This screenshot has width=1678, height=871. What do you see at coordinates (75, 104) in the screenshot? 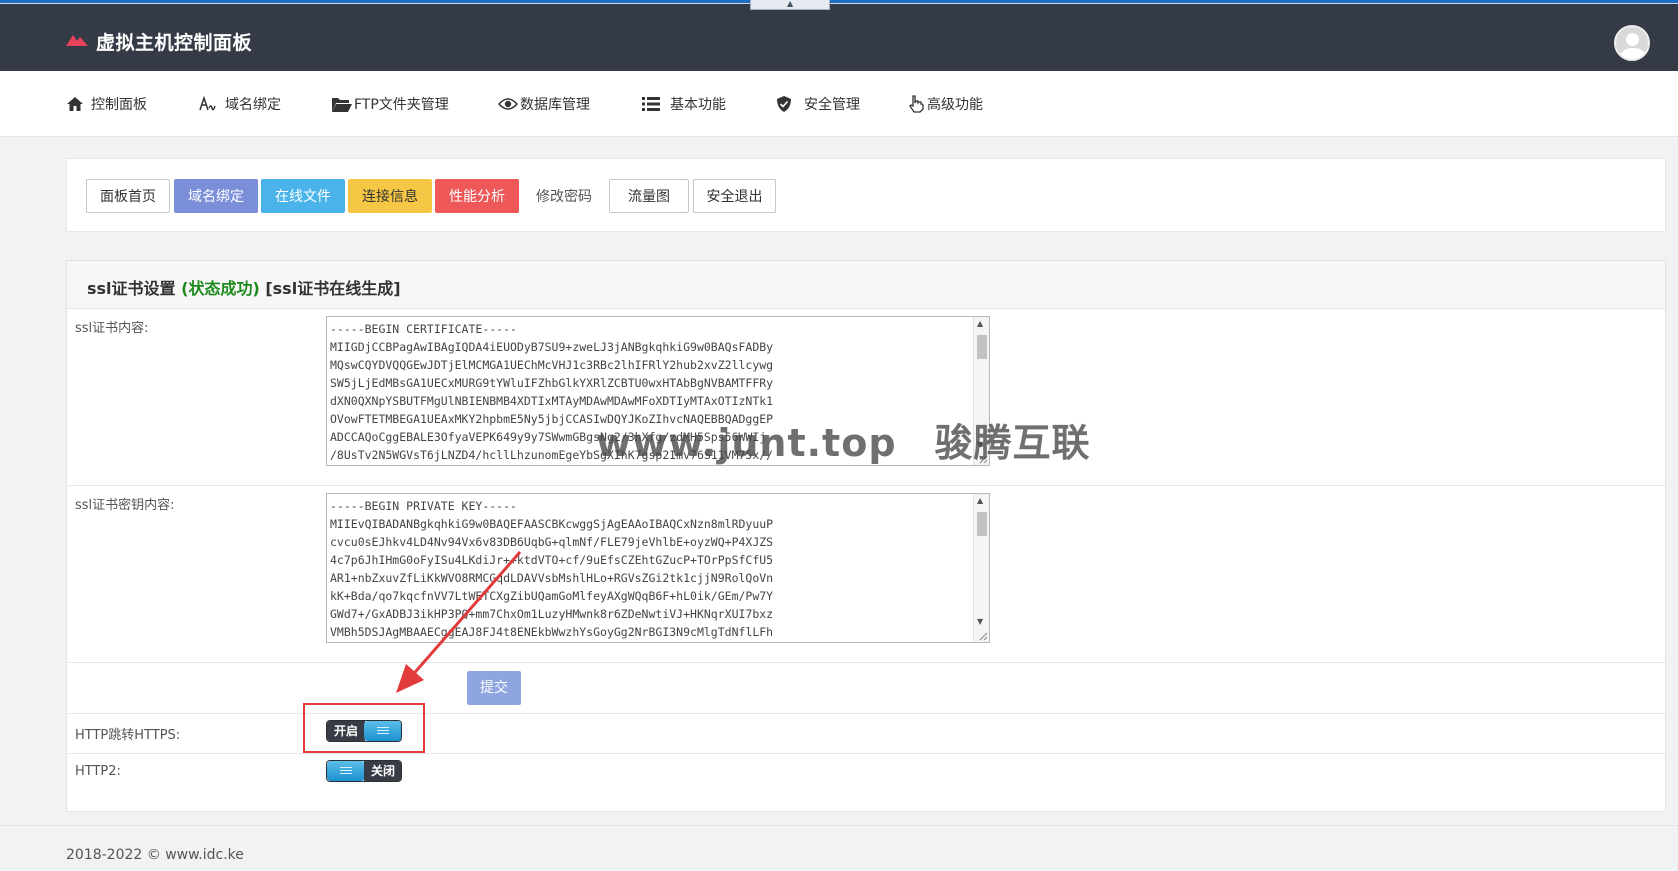
I see `home-icon` at bounding box center [75, 104].